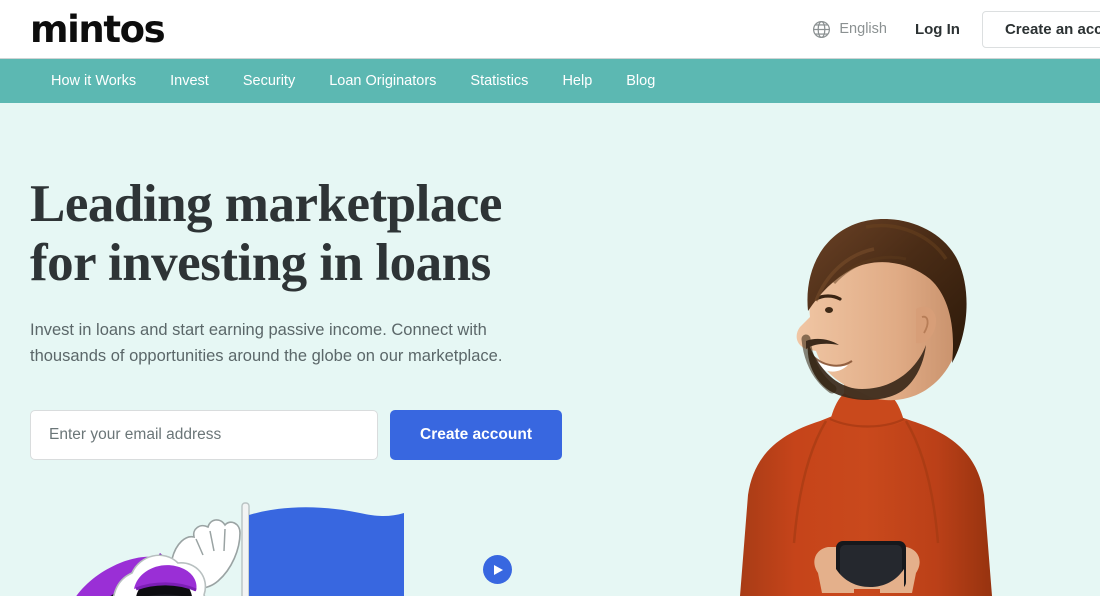  Describe the element at coordinates (577, 81) in the screenshot. I see `nav-item-help: Help` at that location.